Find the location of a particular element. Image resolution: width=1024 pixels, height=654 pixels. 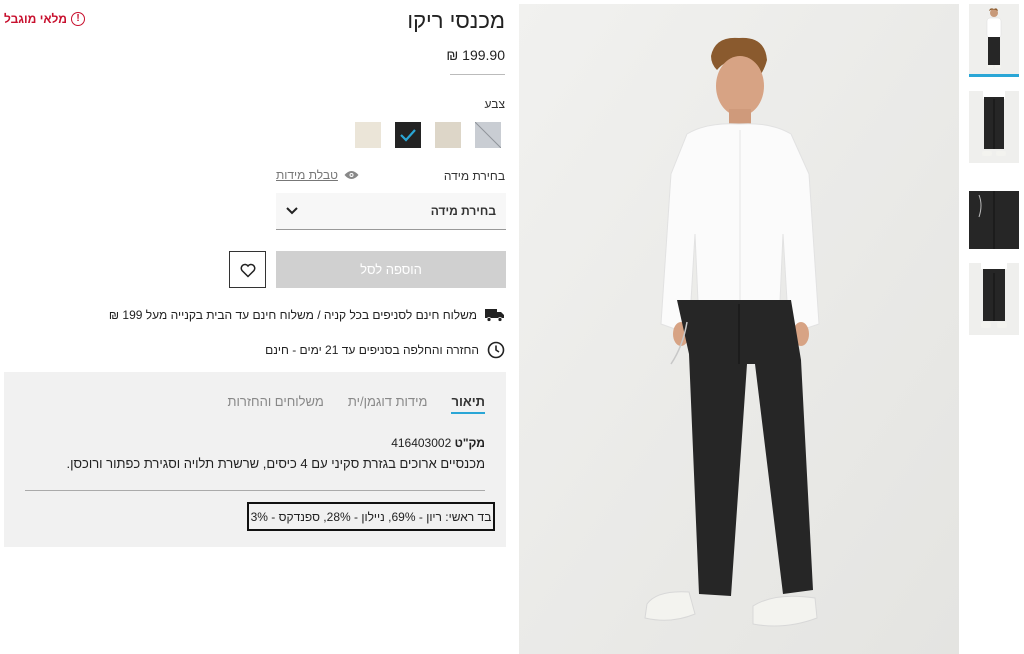

color-swatch-light-grey is located at coordinates (488, 135).